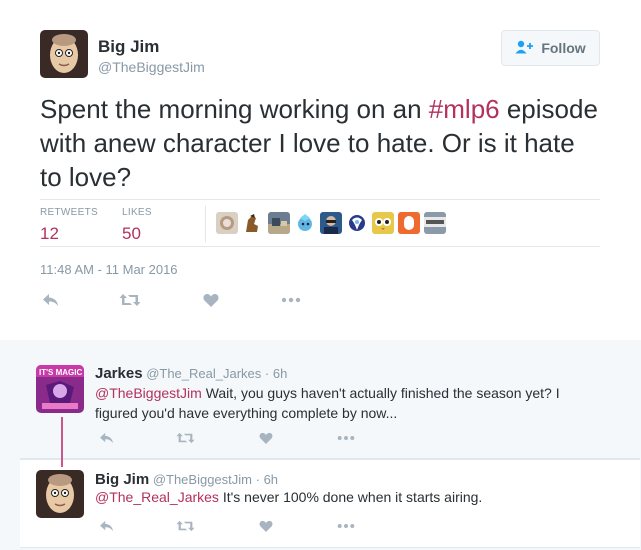  What do you see at coordinates (205, 224) in the screenshot?
I see `stats-divider` at bounding box center [205, 224].